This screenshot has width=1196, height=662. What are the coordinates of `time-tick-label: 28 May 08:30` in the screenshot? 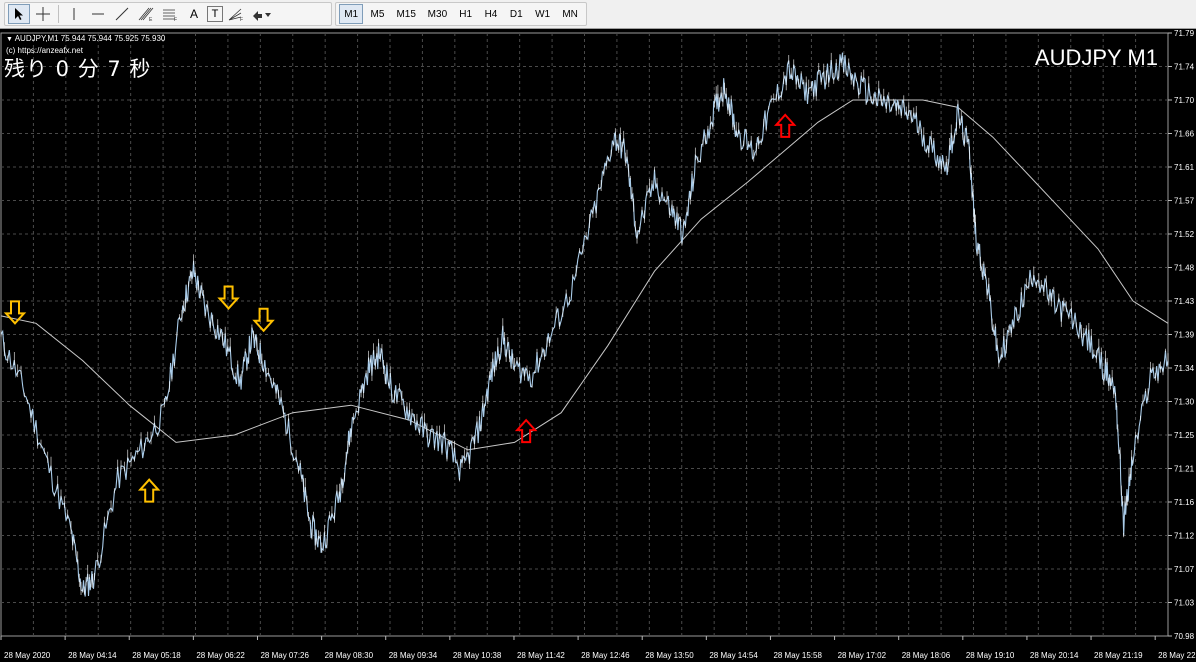 It's located at (349, 655).